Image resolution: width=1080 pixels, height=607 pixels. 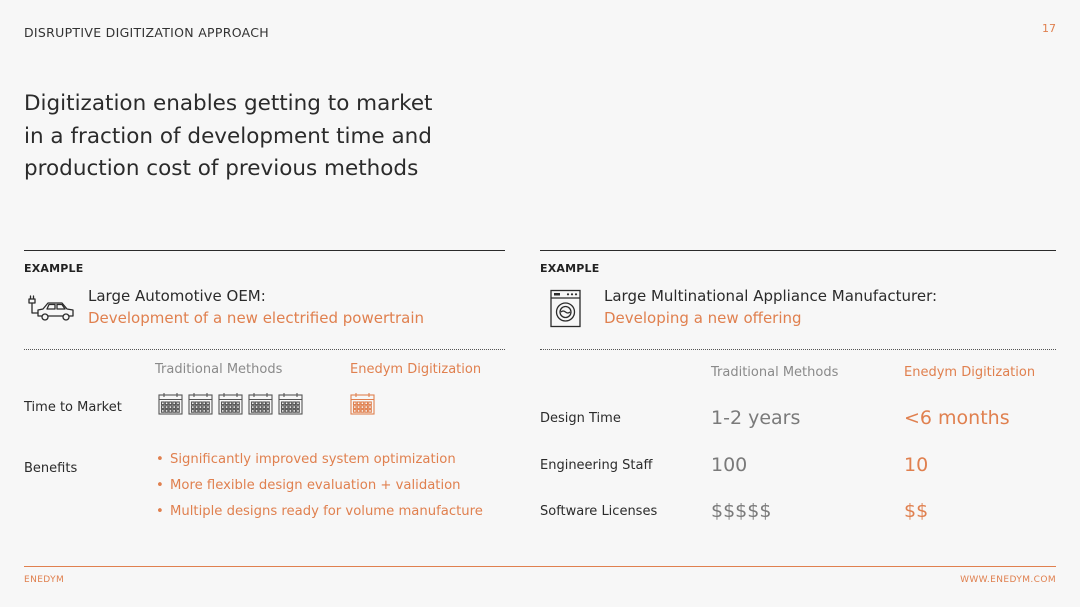 What do you see at coordinates (177, 296) in the screenshot?
I see `case-title: Large Automotive OEM:` at bounding box center [177, 296].